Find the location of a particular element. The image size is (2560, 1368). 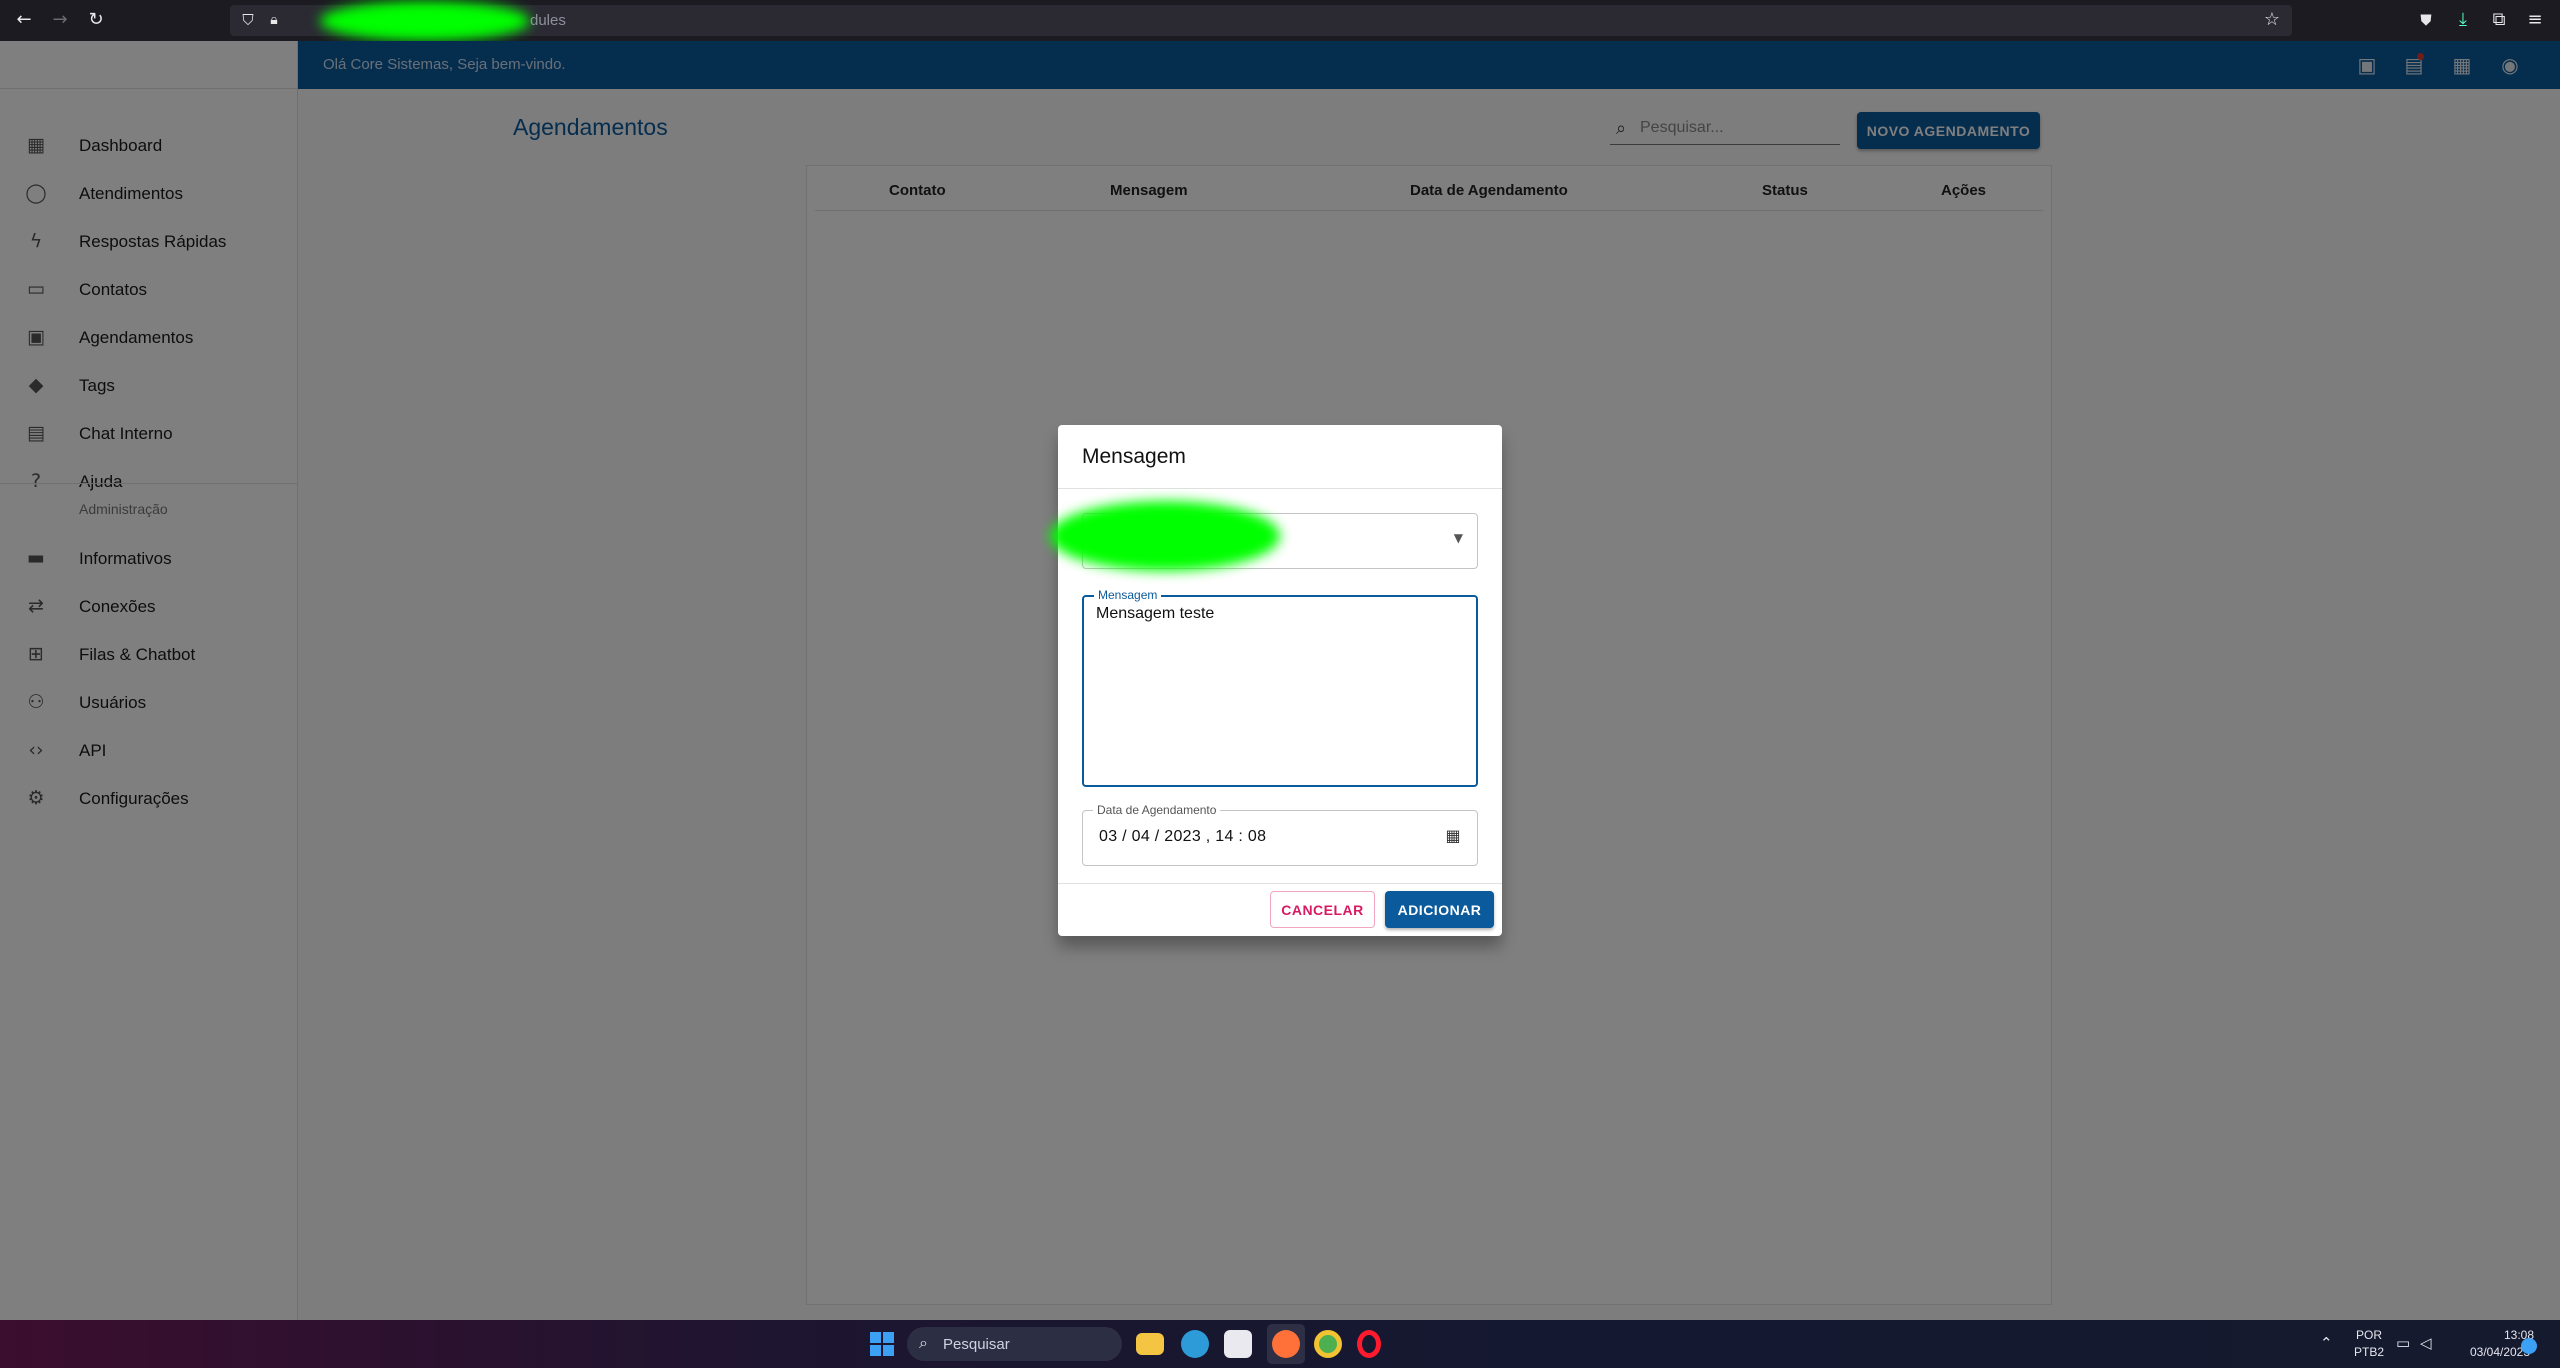

lock-icon: 🔒︎ is located at coordinates (274, 20).